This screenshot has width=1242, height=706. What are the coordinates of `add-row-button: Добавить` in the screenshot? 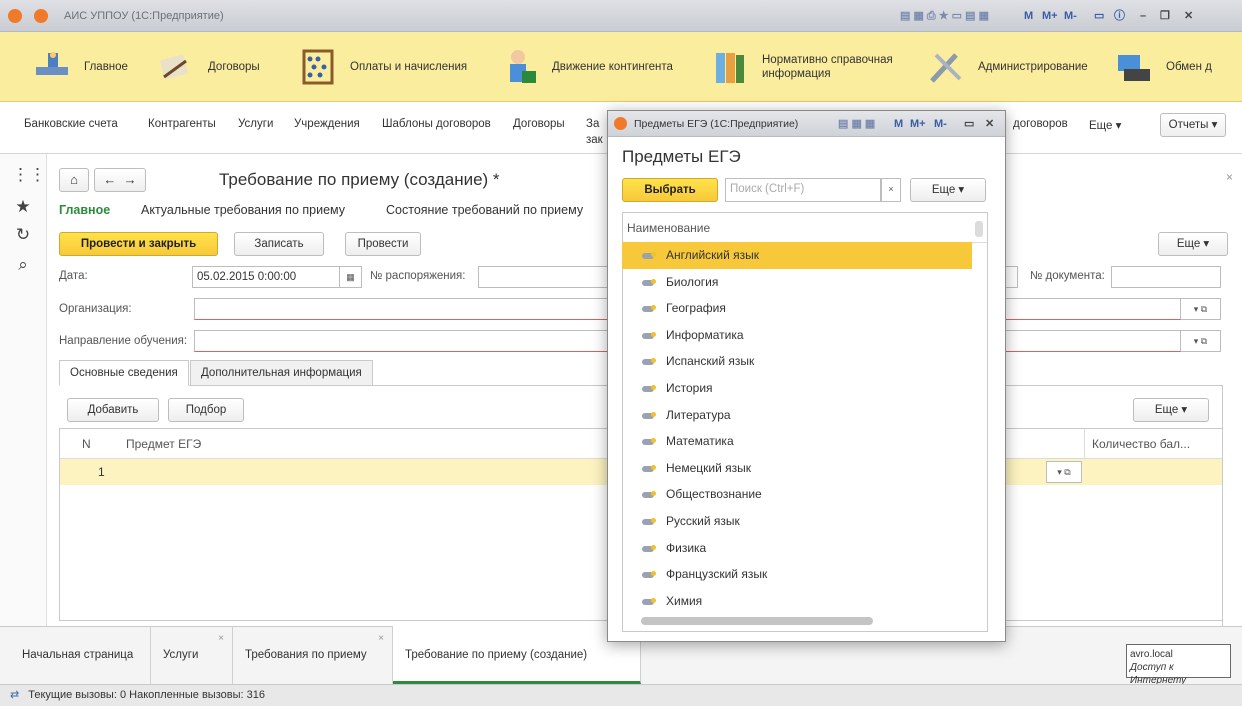 It's located at (113, 410).